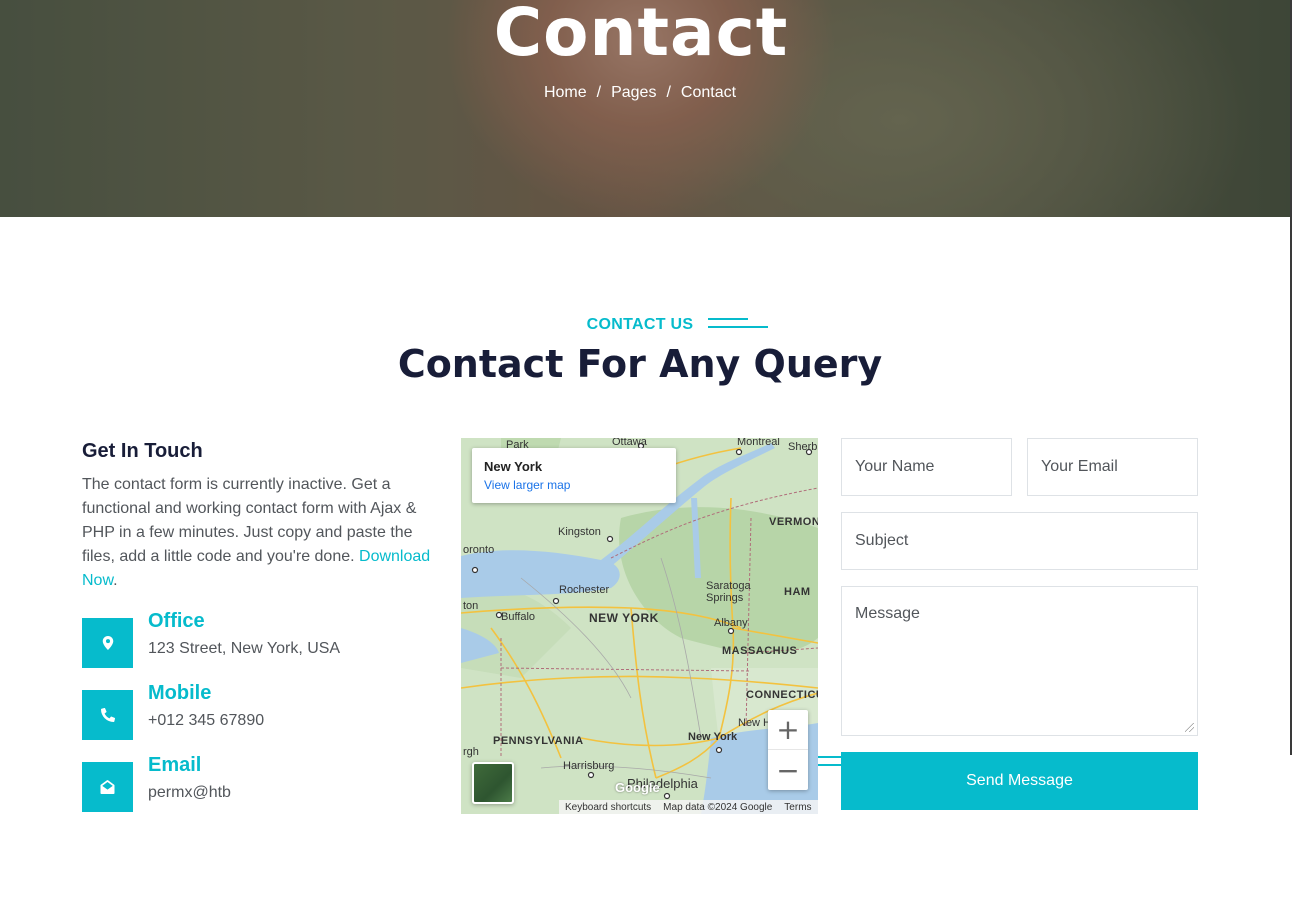 The height and width of the screenshot is (901, 1292). I want to click on eyebrow-line-right, so click(738, 323).